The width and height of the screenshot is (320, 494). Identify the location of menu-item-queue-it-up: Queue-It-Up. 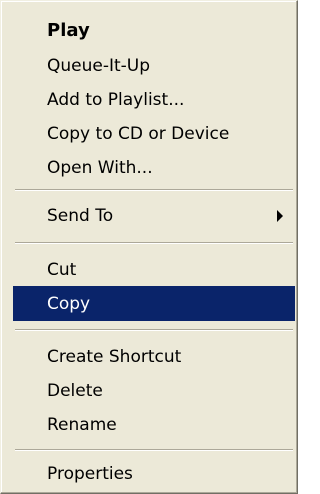
(154, 65).